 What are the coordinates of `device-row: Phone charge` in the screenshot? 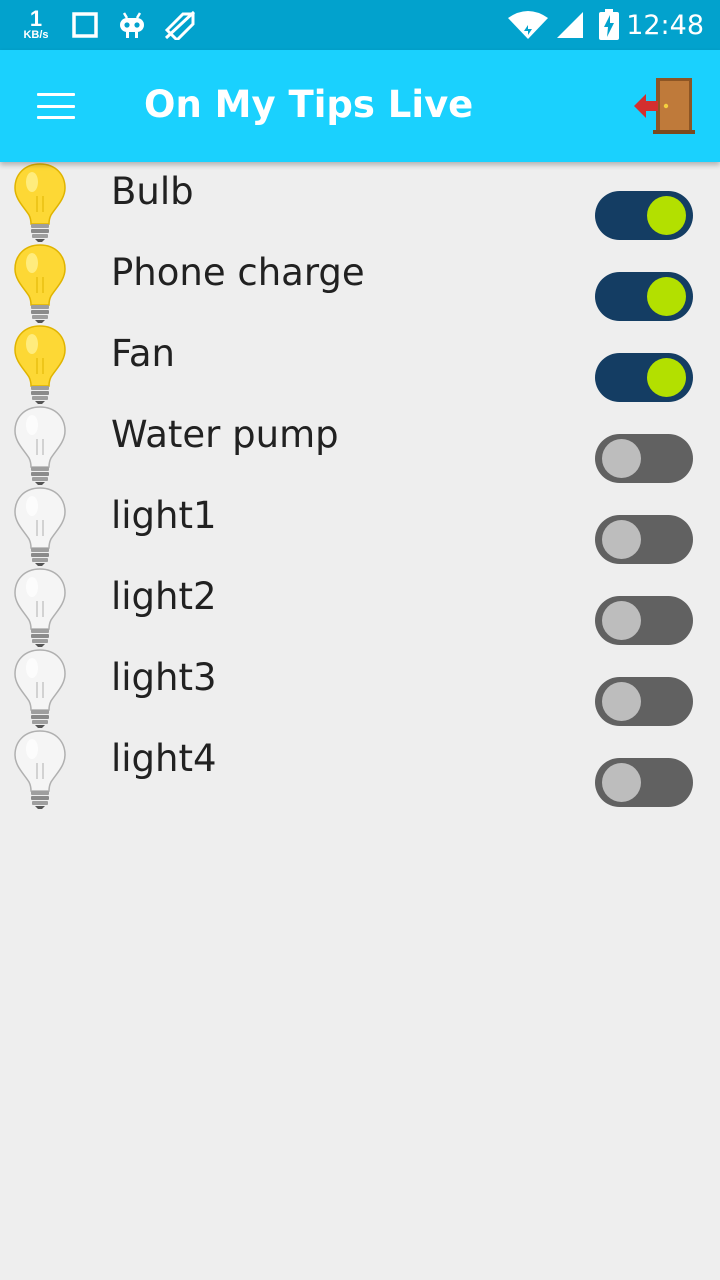 It's located at (360, 283).